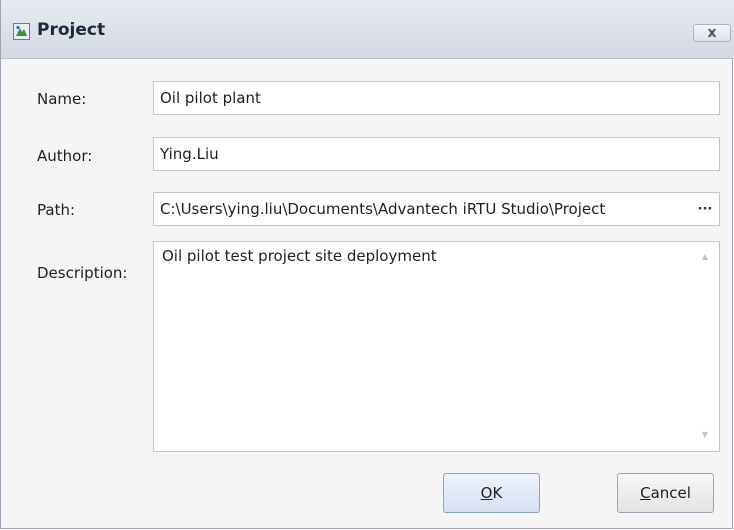 Image resolution: width=734 pixels, height=530 pixels. I want to click on close-icon: x, so click(712, 33).